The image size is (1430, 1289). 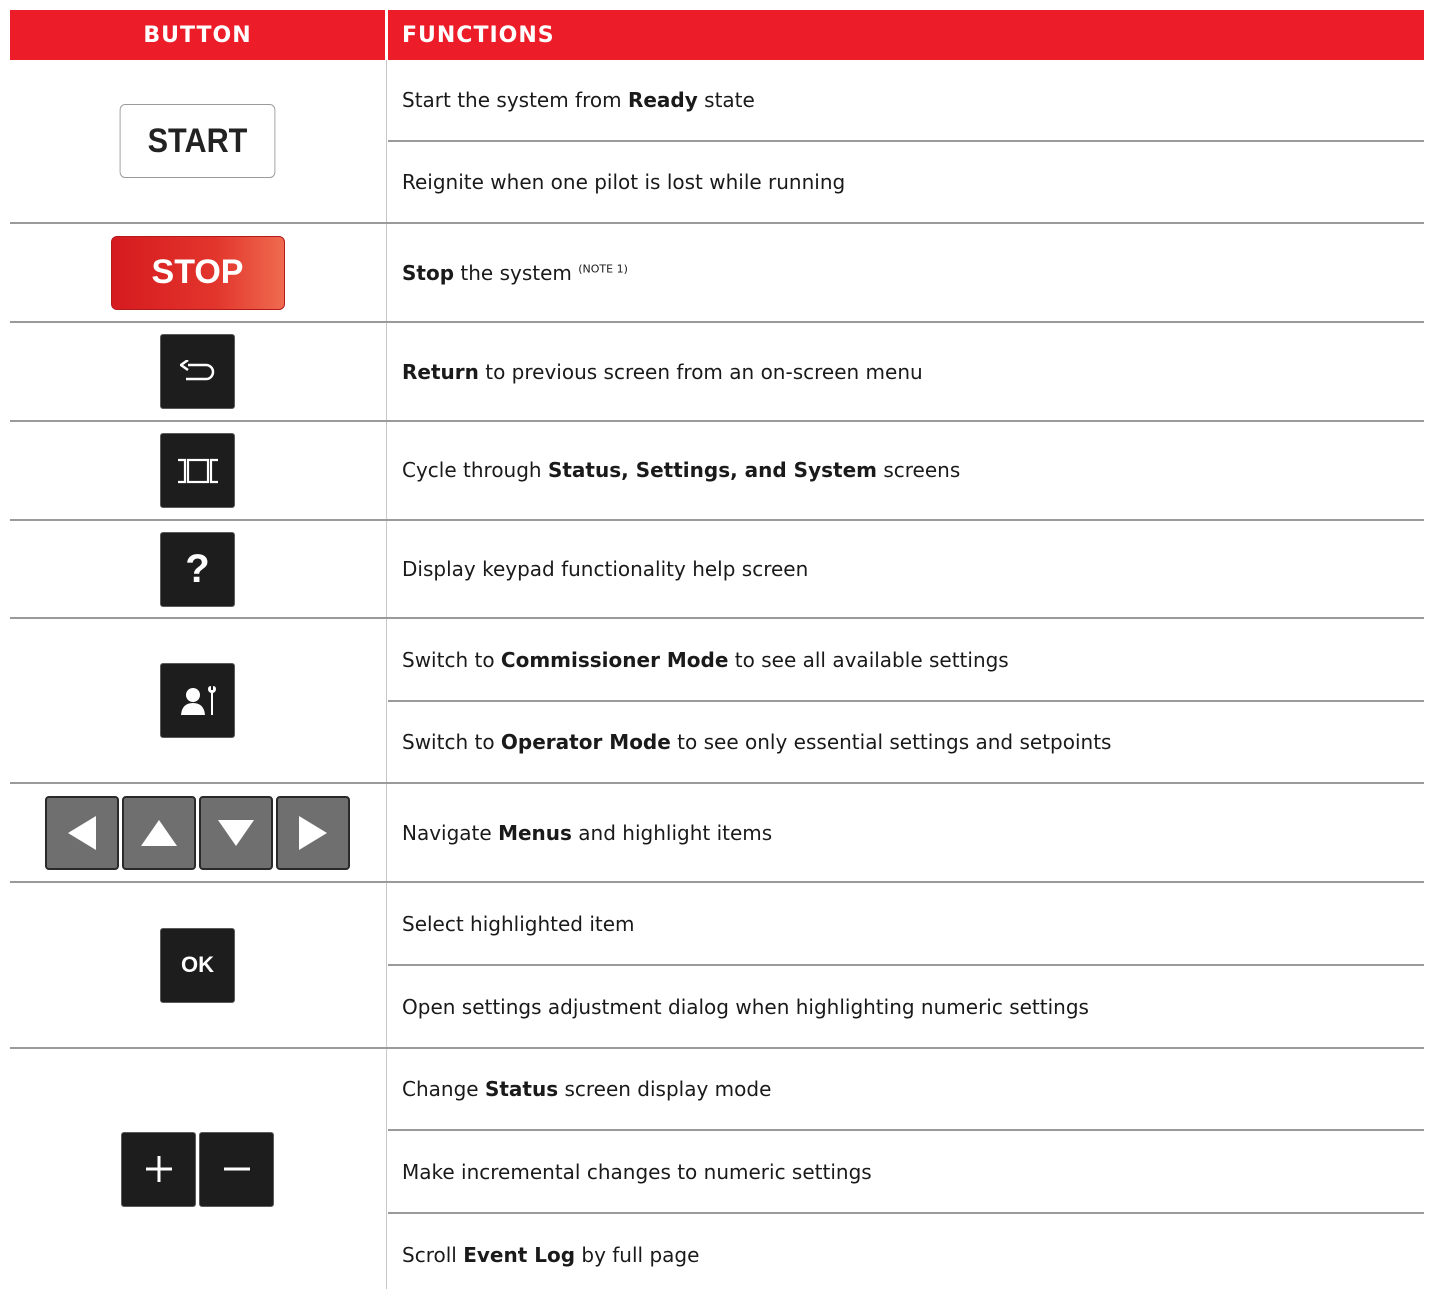 I want to click on cycle-screens-button, so click(x=197, y=470).